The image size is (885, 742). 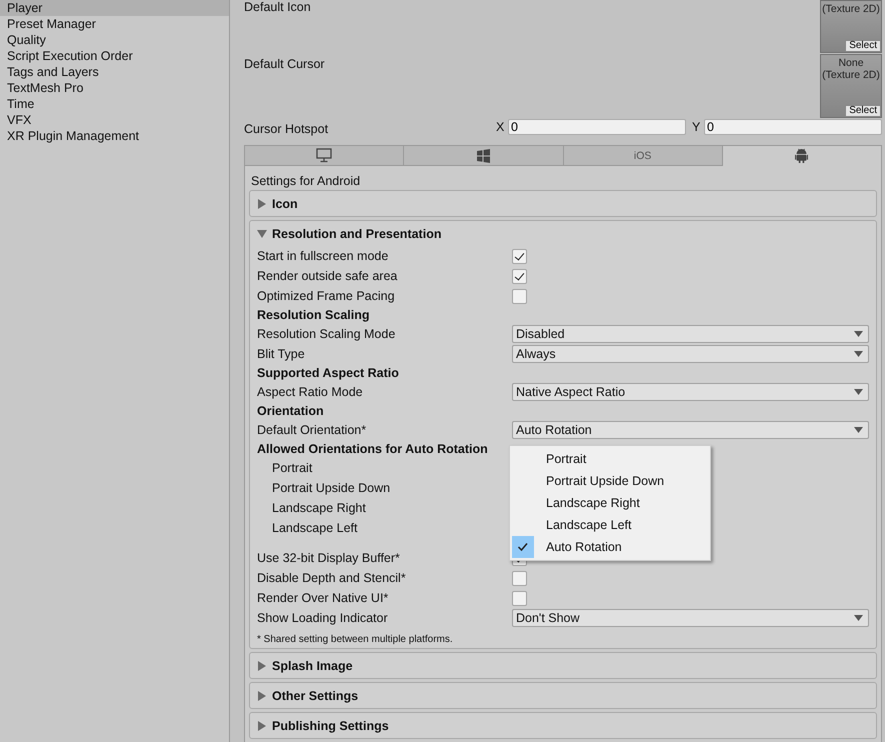 I want to click on texture-slot: (Texture 2D) Select, so click(x=851, y=26).